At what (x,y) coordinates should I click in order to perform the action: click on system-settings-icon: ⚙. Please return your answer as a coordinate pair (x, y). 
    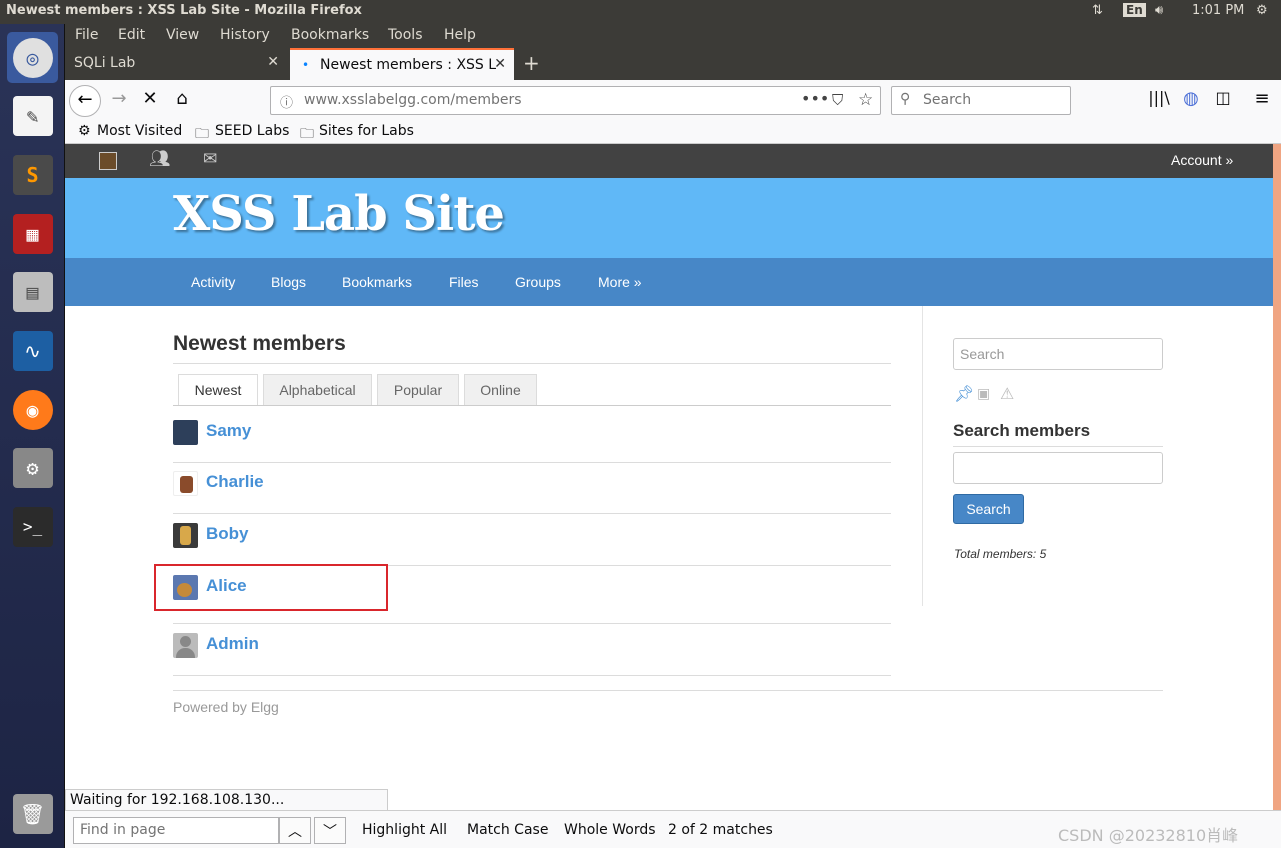
    Looking at the image, I should click on (32, 467).